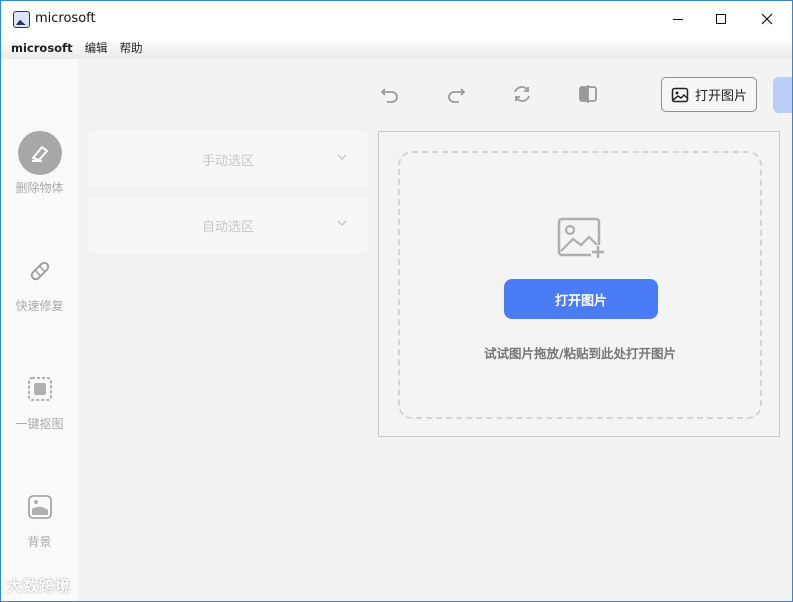 Image resolution: width=793 pixels, height=602 pixels. What do you see at coordinates (39, 176) in the screenshot?
I see `tool-remove-object: 删除物体` at bounding box center [39, 176].